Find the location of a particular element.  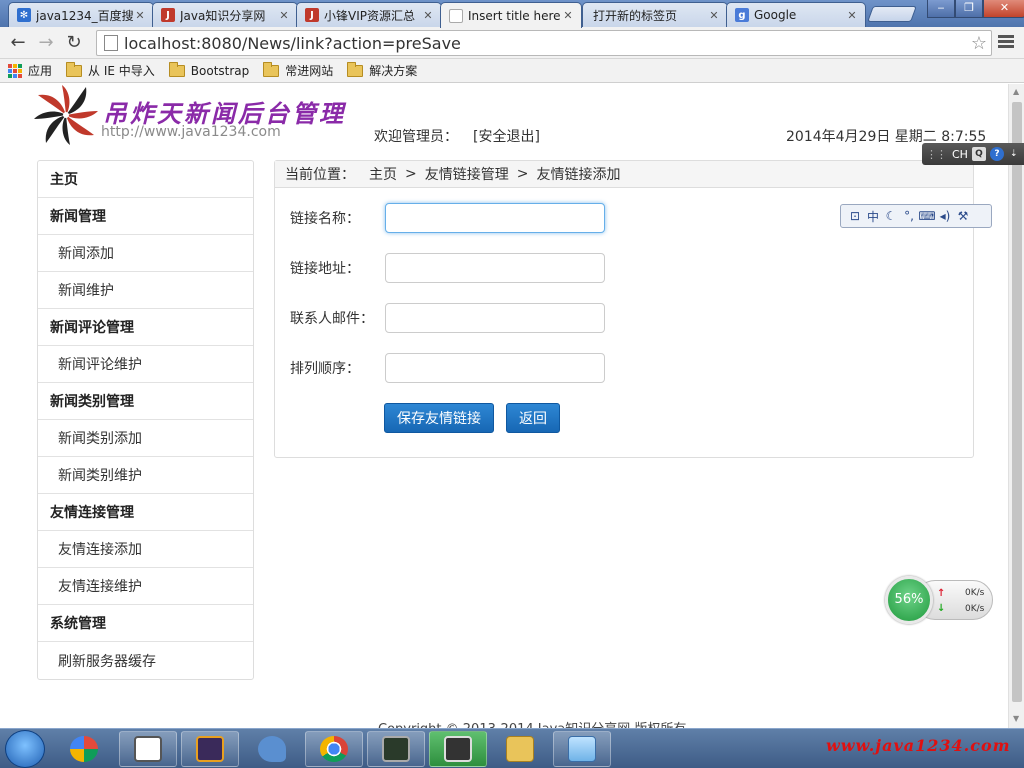

sidebar-item-news-maintain: 新闻维护 is located at coordinates (145, 290).